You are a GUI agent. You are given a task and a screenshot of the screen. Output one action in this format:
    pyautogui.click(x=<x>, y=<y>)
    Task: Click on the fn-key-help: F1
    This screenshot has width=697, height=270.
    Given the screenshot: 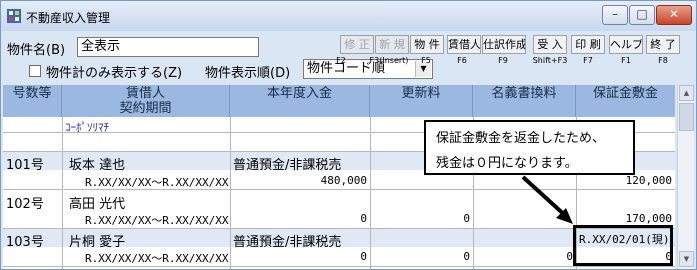 What is the action you would take?
    pyautogui.click(x=626, y=60)
    